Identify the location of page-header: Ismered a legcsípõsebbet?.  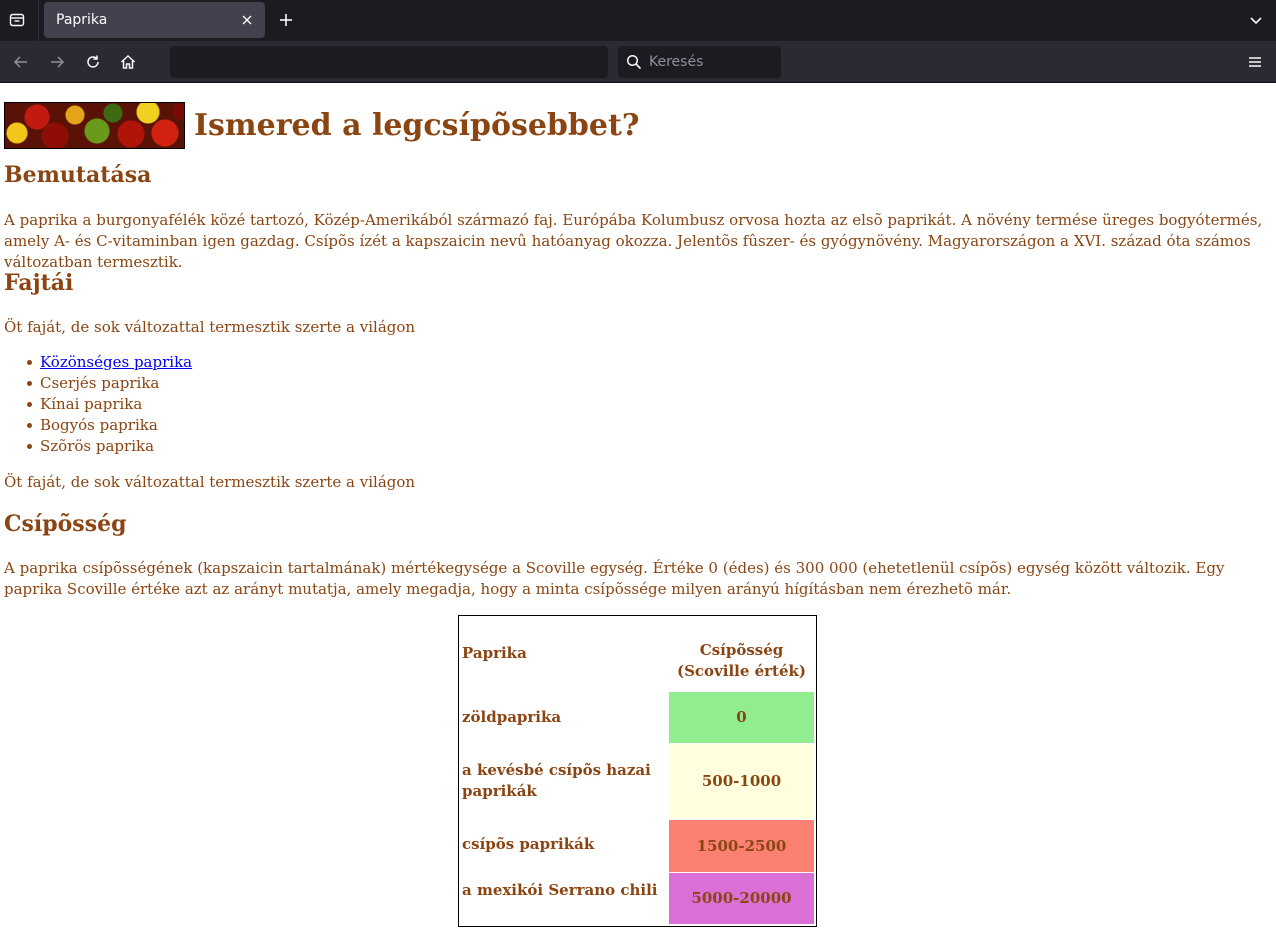
(321, 125).